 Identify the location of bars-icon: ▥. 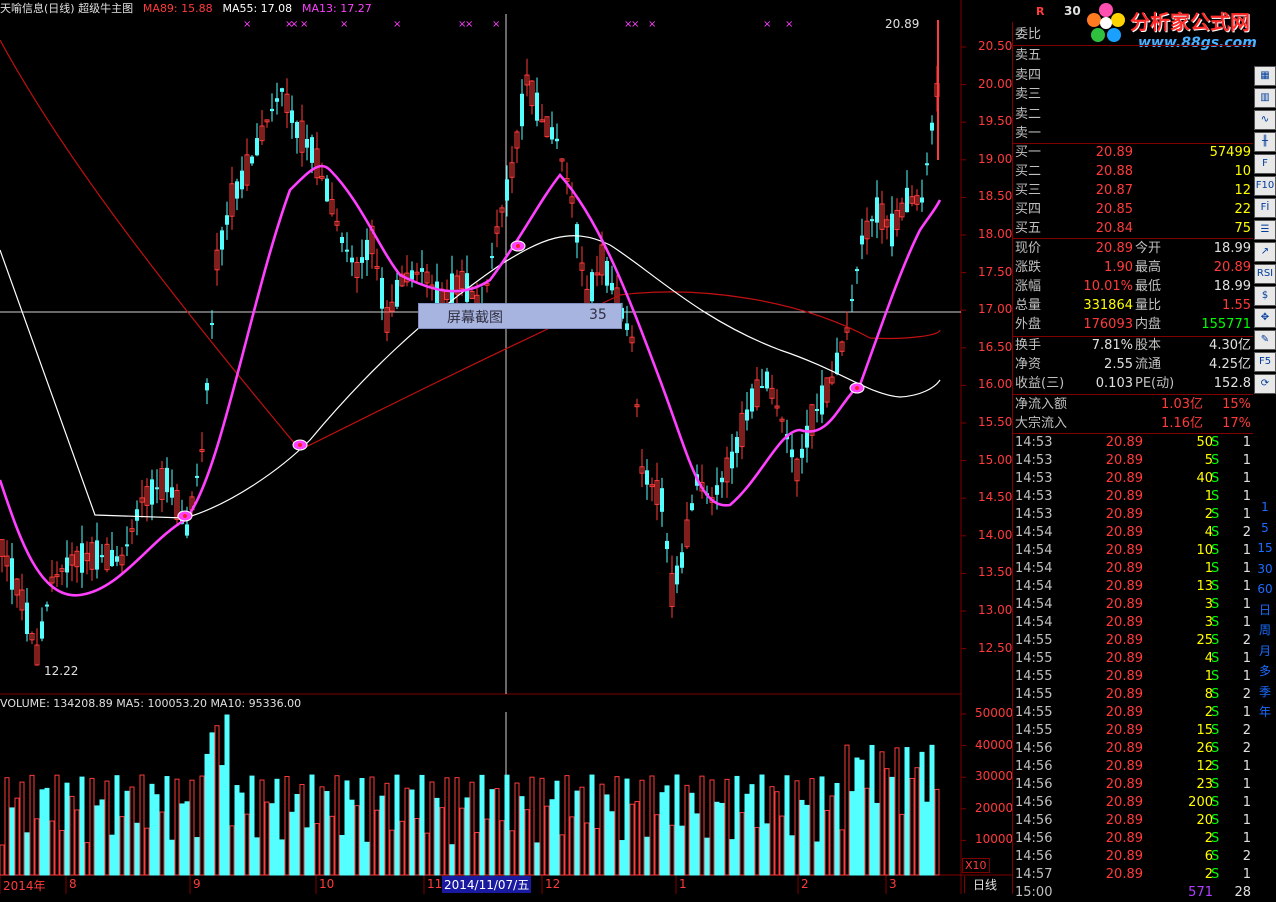
(1265, 98).